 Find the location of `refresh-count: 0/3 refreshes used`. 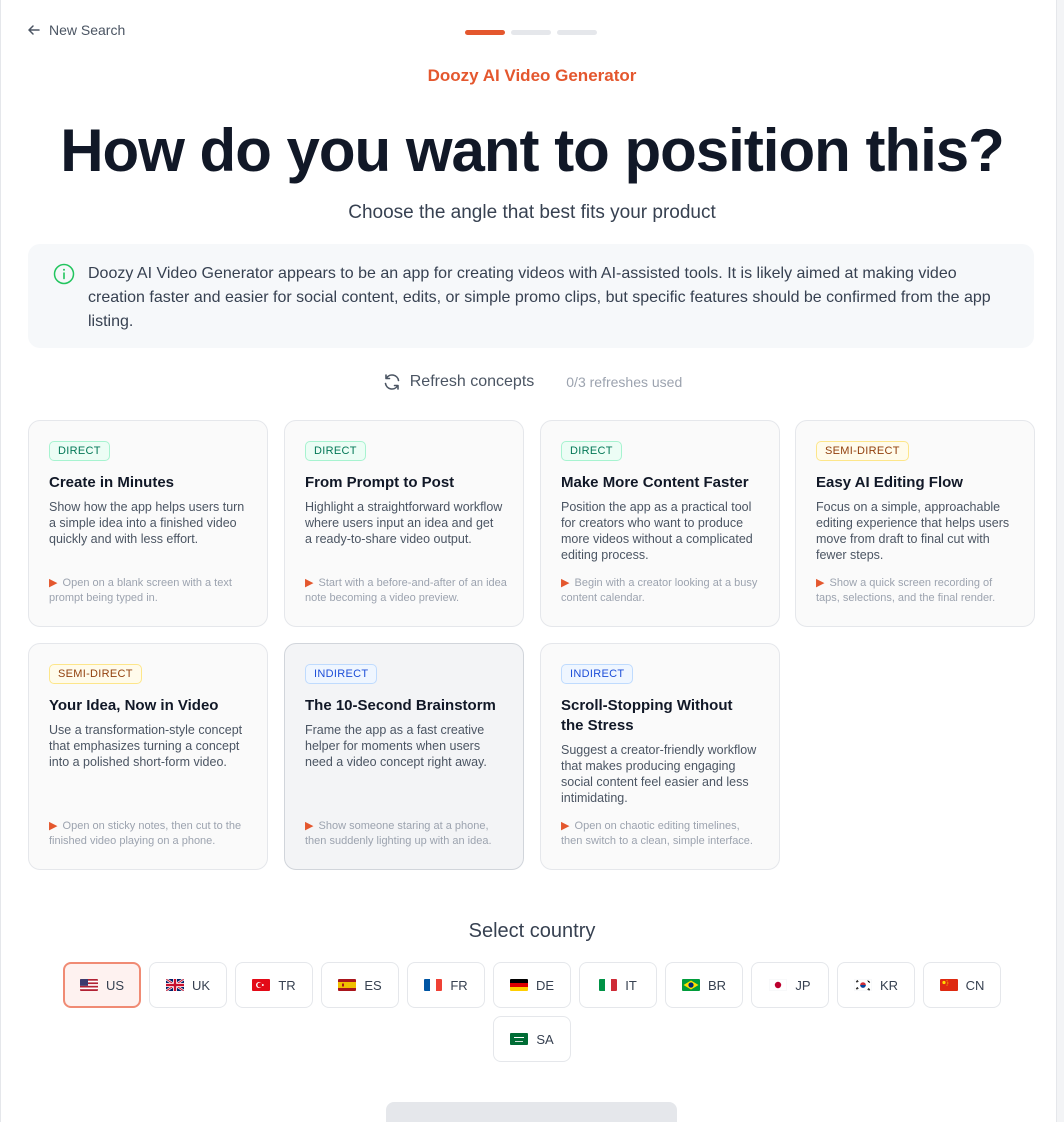

refresh-count: 0/3 refreshes used is located at coordinates (624, 382).